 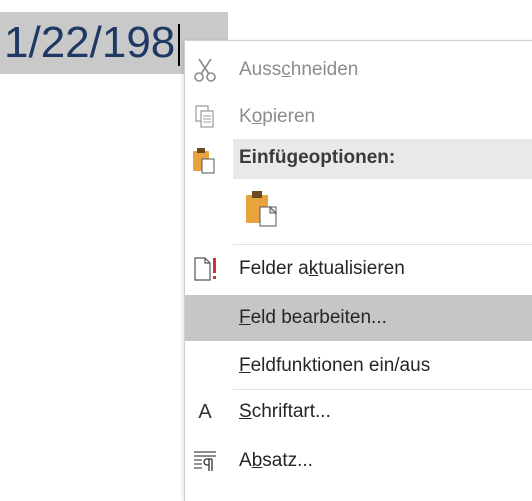 What do you see at coordinates (179, 45) in the screenshot?
I see `text-cursor` at bounding box center [179, 45].